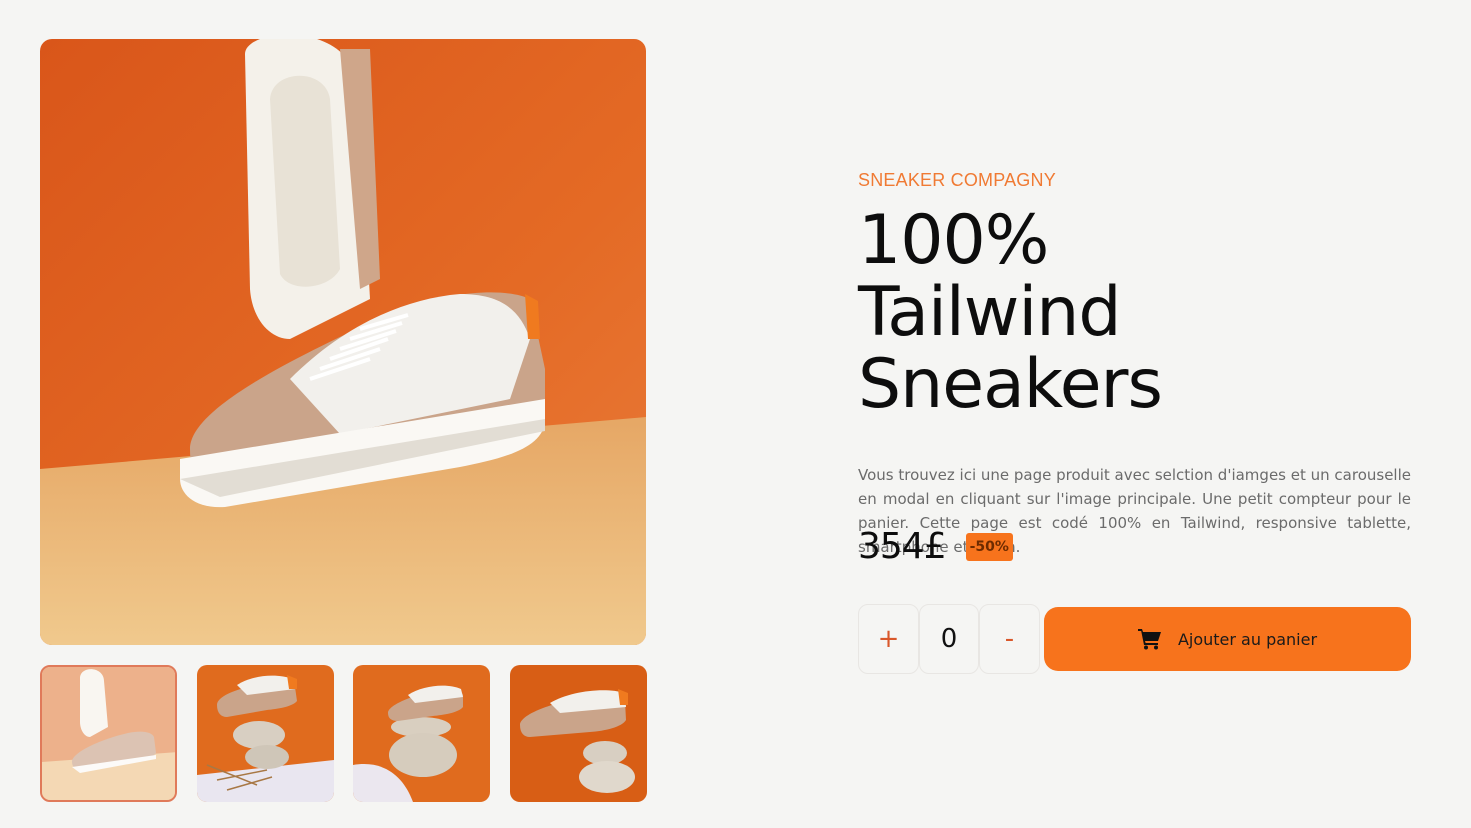 This screenshot has width=1471, height=828. I want to click on thumbnail-list, so click(343, 733).